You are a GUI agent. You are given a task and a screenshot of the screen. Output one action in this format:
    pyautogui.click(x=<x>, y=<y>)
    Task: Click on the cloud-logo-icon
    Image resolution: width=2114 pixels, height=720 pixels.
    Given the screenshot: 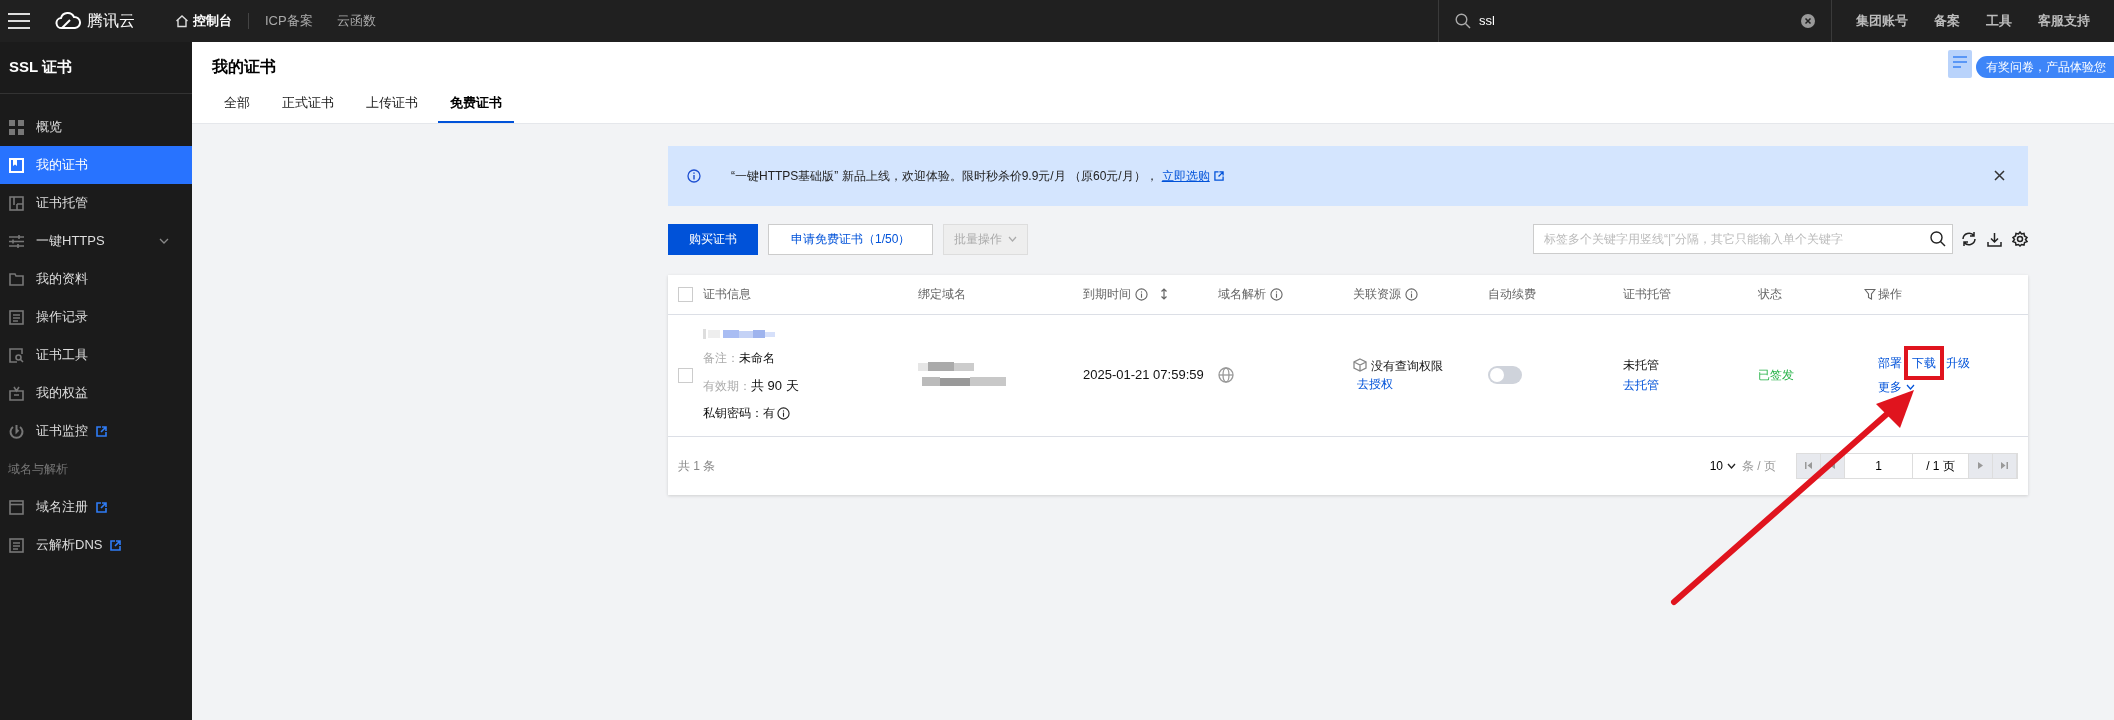 What is the action you would take?
    pyautogui.click(x=68, y=21)
    